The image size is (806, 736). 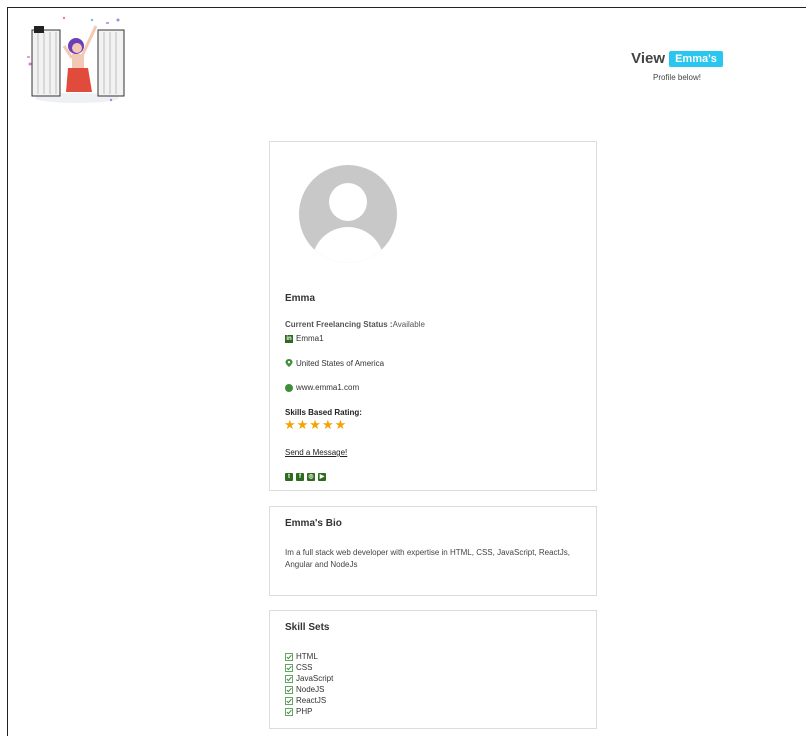 I want to click on skill-label: ReactJS, so click(x=311, y=700).